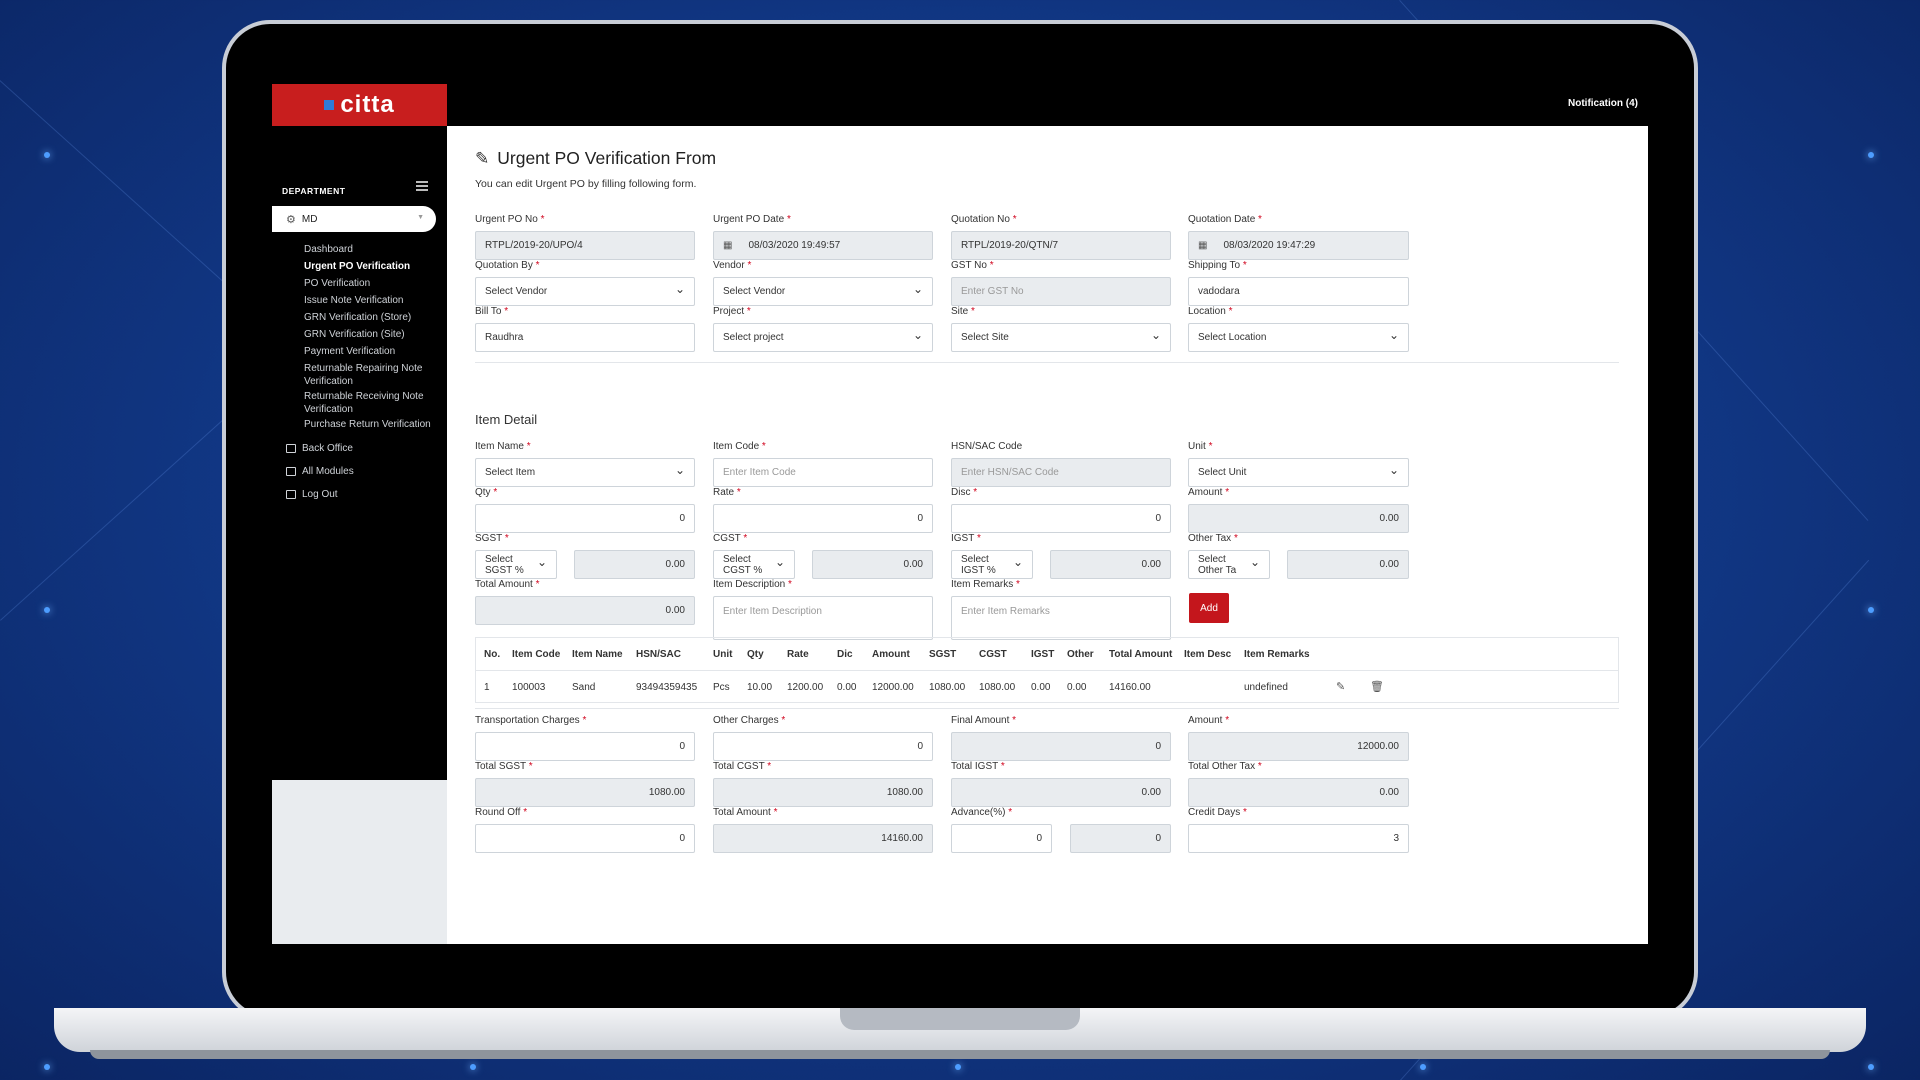 This screenshot has width=1920, height=1080. I want to click on sidebar-item-all-modules: All Modules, so click(320, 471).